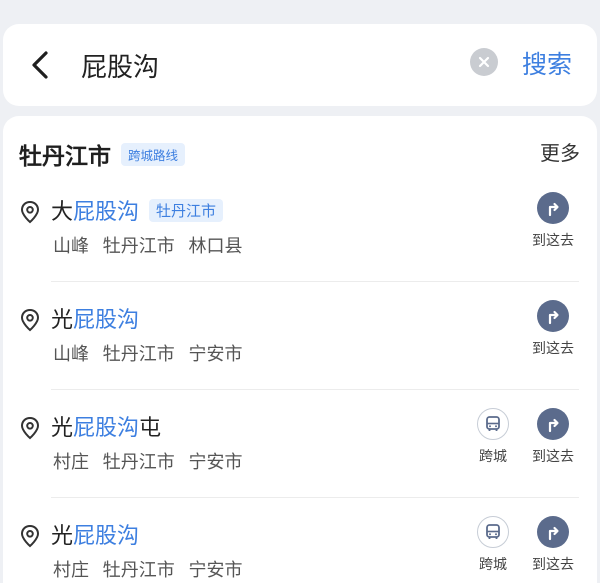  I want to click on title-suffix: 屯, so click(150, 428).